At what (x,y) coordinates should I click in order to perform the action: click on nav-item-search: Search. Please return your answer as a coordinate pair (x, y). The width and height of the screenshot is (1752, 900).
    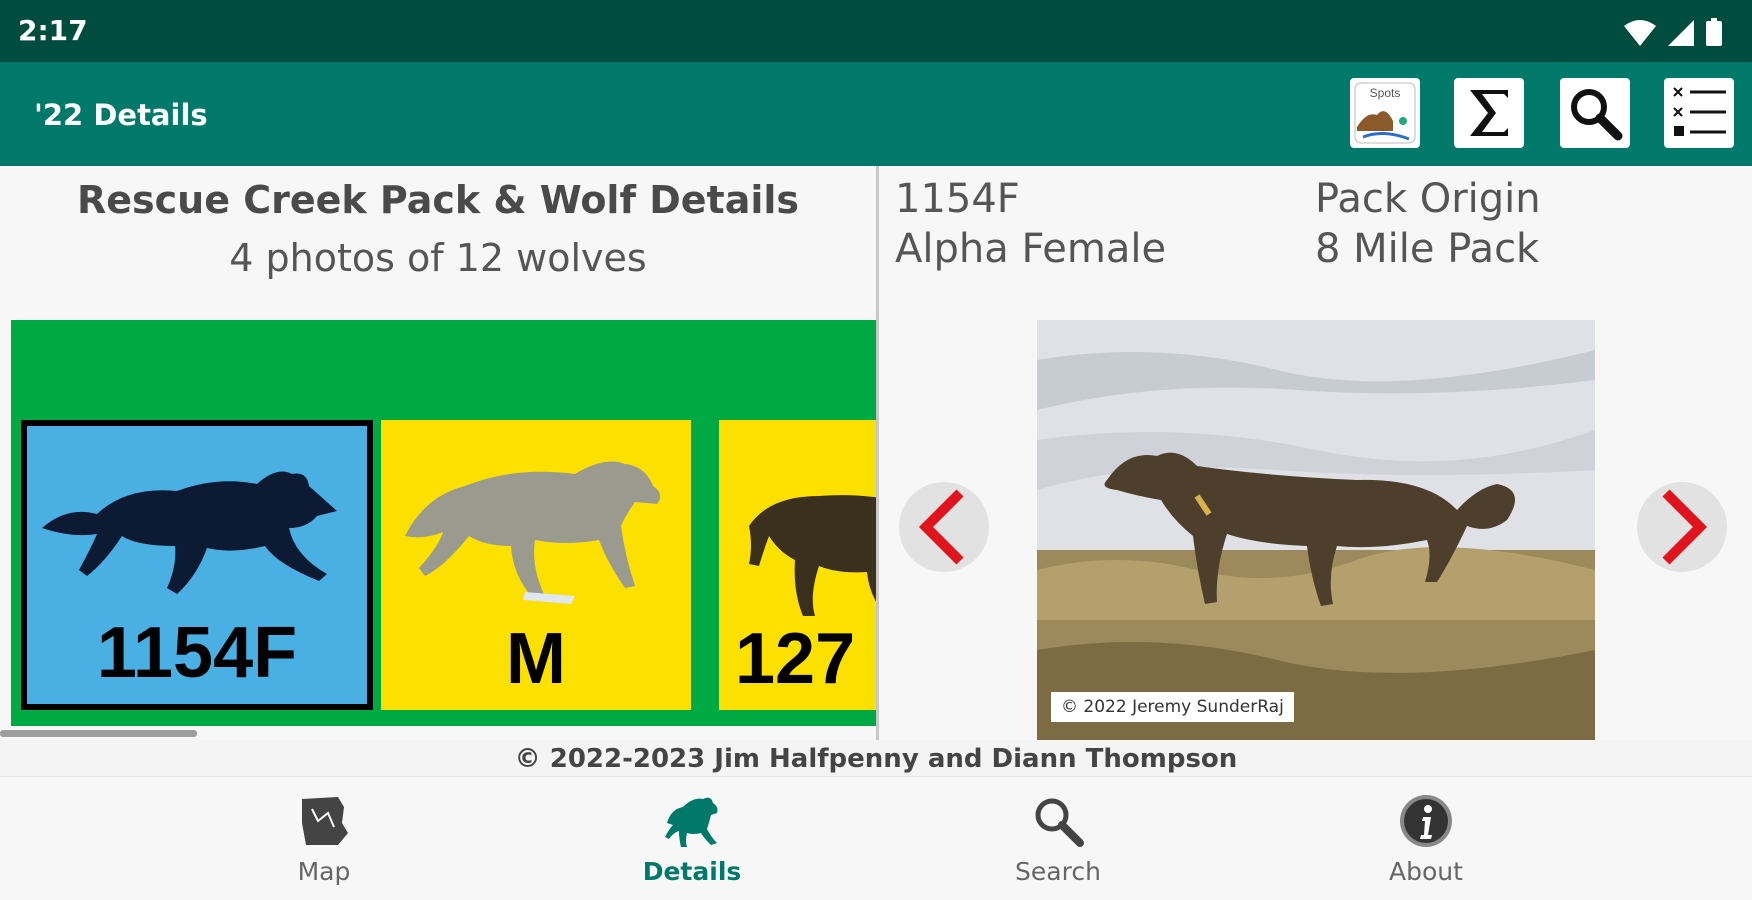
    Looking at the image, I should click on (1058, 838).